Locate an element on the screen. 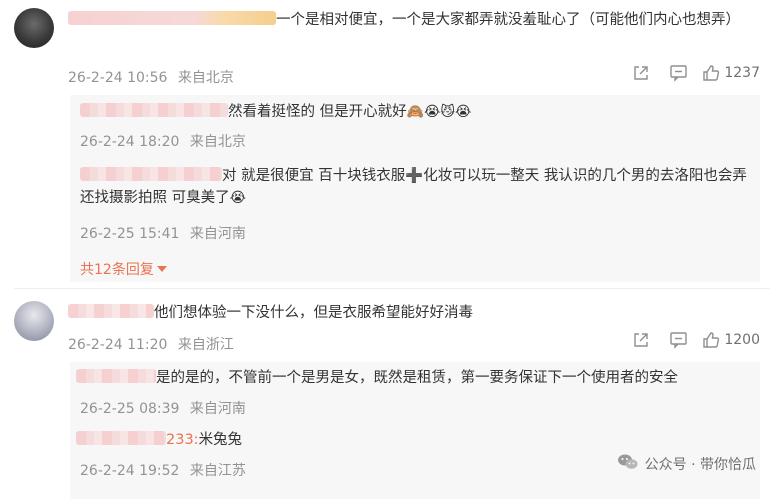 This screenshot has height=499, width=770. watermark-text: 公众号 · 带你恰瓜 is located at coordinates (700, 465).